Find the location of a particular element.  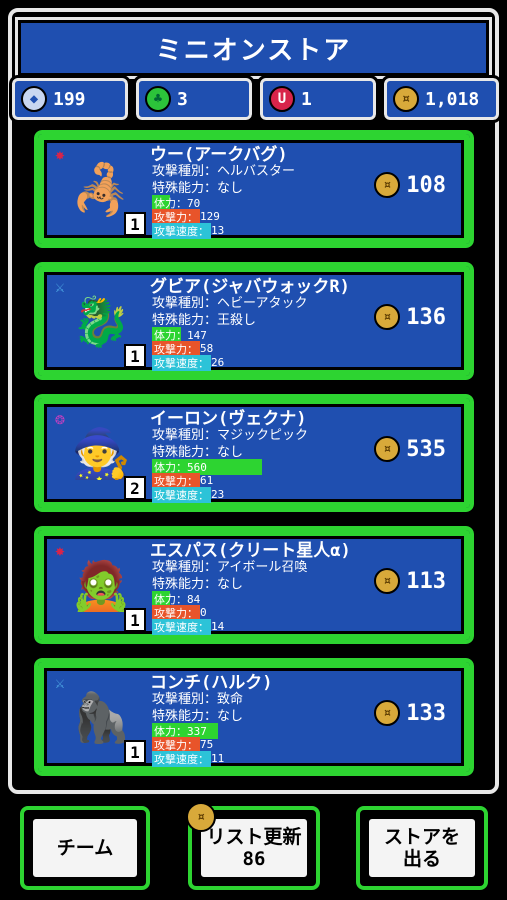

currency-coin: ¤ 1,018 is located at coordinates (441, 99).